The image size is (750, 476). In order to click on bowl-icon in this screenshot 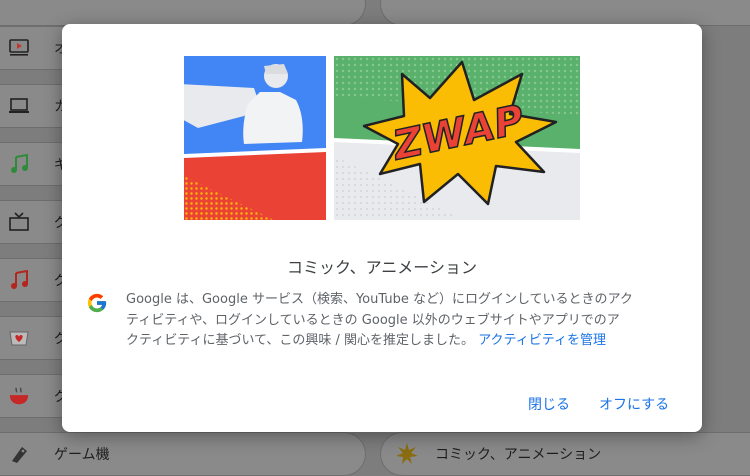, I will do `click(19, 396)`.